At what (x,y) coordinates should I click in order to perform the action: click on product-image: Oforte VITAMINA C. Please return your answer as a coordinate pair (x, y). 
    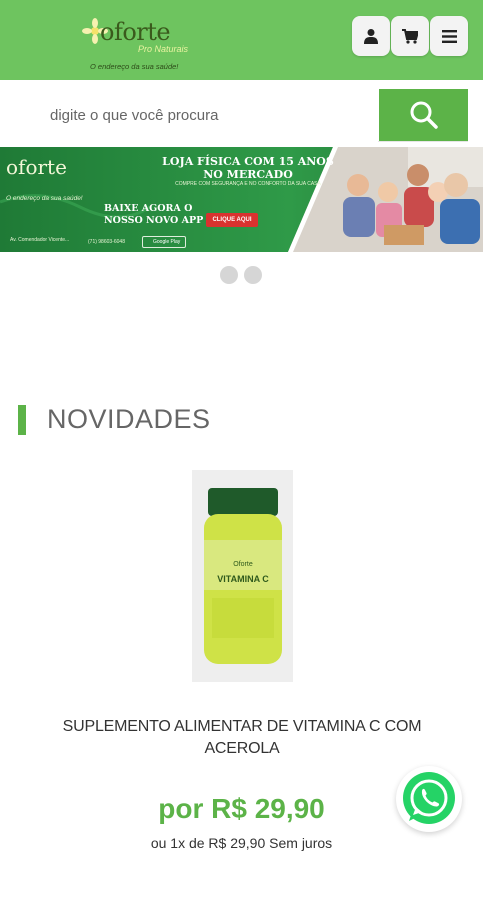
    Looking at the image, I should click on (242, 576).